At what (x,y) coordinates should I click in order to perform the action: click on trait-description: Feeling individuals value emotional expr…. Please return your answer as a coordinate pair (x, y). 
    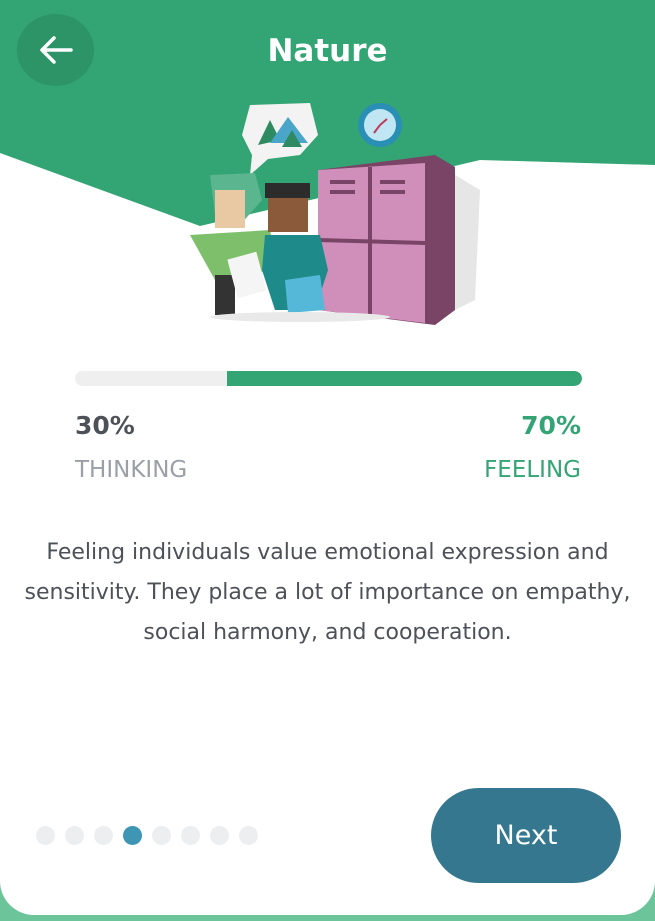
    Looking at the image, I should click on (327, 592).